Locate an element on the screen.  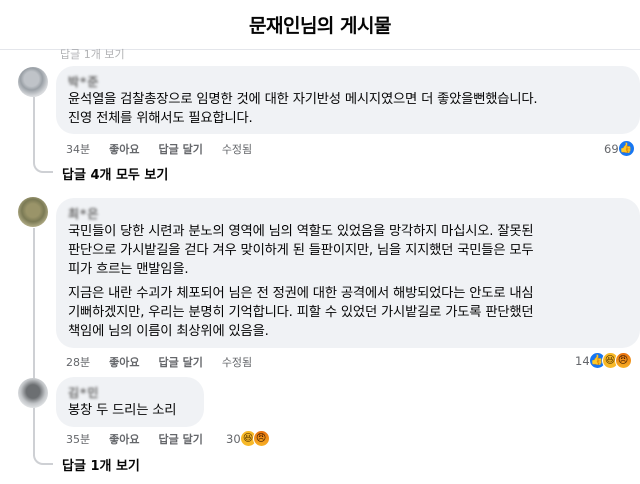
reaction-summary: 14 👍 😆 😠 is located at coordinates (603, 360).